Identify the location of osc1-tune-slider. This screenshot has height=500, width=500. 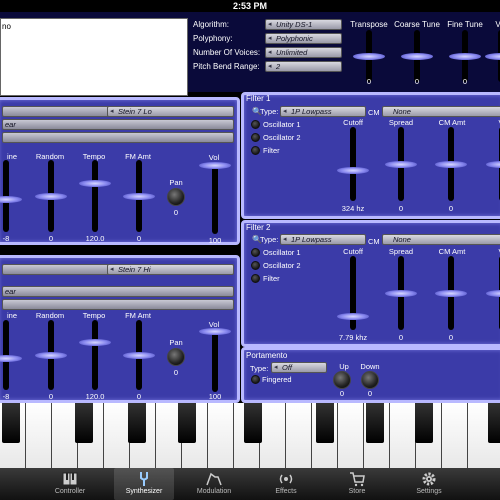
(11, 196).